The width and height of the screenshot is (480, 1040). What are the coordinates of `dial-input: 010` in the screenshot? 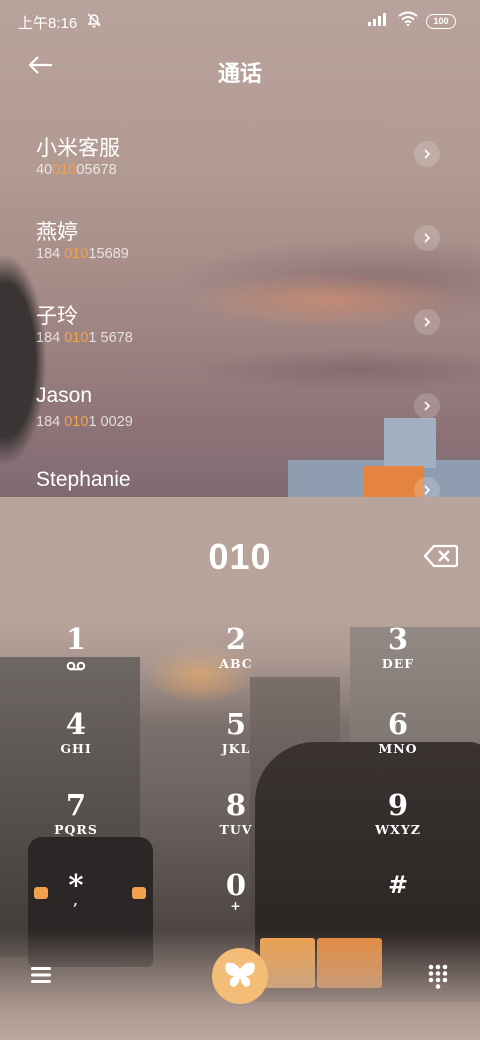 It's located at (240, 557).